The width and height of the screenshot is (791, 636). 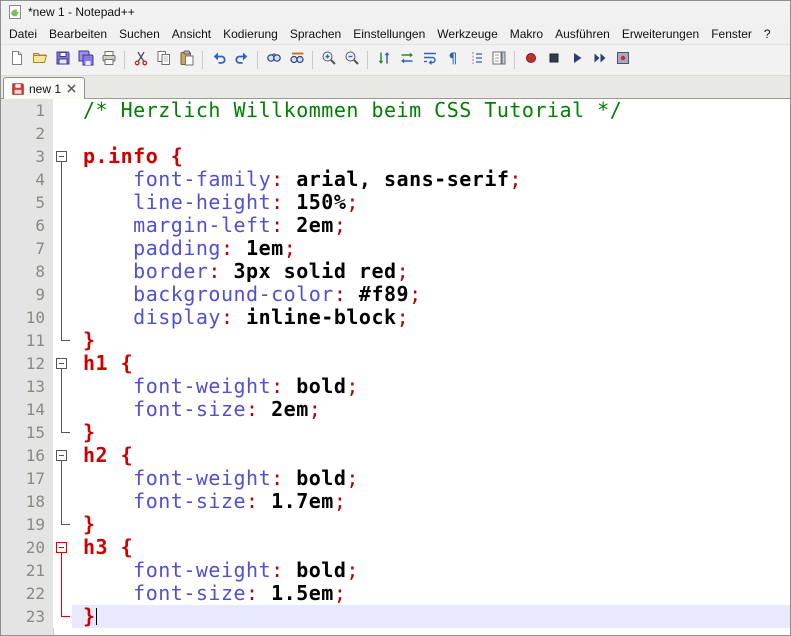 What do you see at coordinates (431, 501) in the screenshot?
I see `code-text: font-size: 1.7em;` at bounding box center [431, 501].